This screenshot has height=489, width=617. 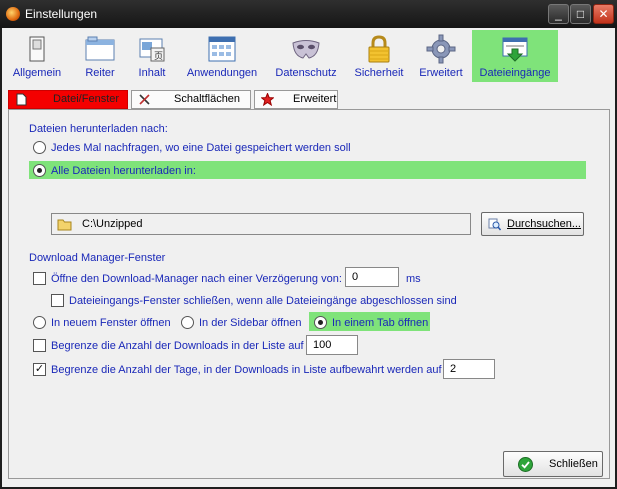 What do you see at coordinates (123, 171) in the screenshot?
I see `radio-download-all-label: Alle Dateien herunterladen in:` at bounding box center [123, 171].